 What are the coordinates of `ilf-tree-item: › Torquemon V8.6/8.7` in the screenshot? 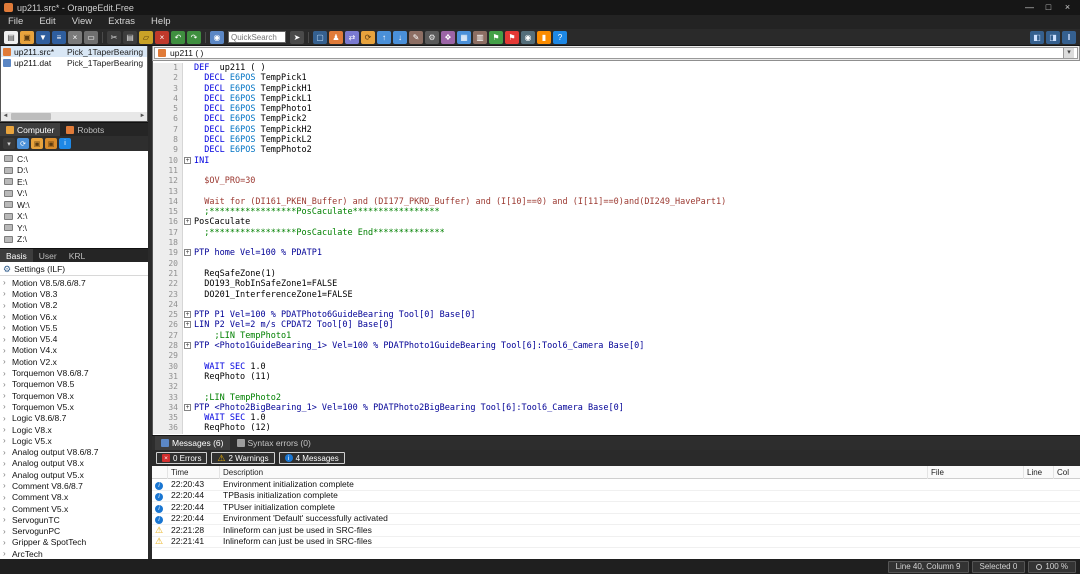 It's located at (74, 372).